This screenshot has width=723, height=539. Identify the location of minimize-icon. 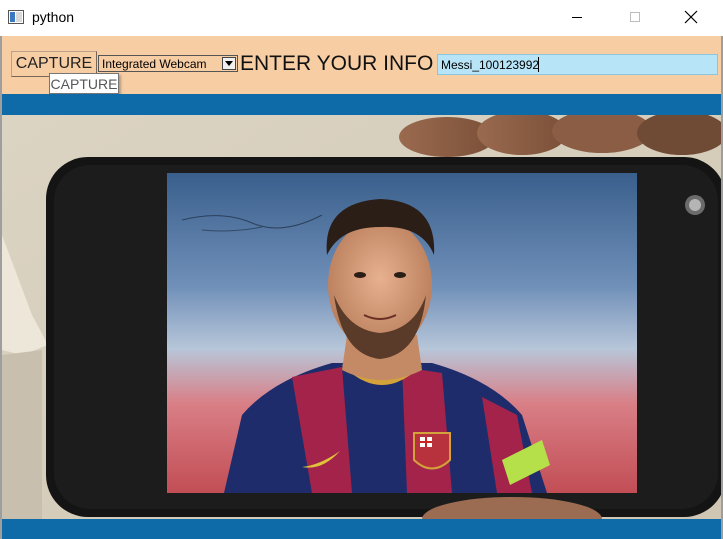
(577, 17).